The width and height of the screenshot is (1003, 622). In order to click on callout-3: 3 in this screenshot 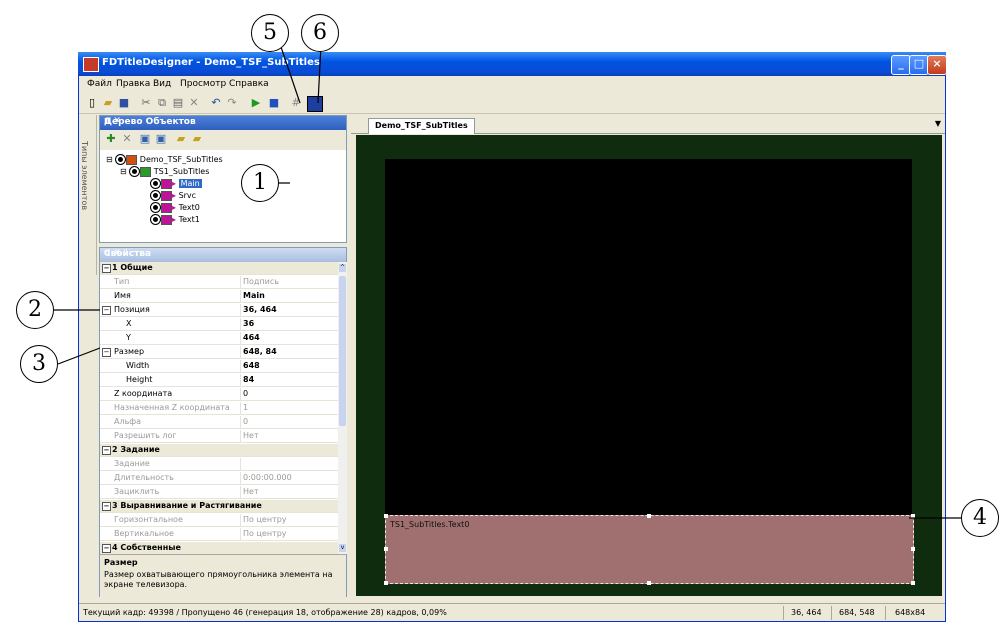, I will do `click(39, 364)`.